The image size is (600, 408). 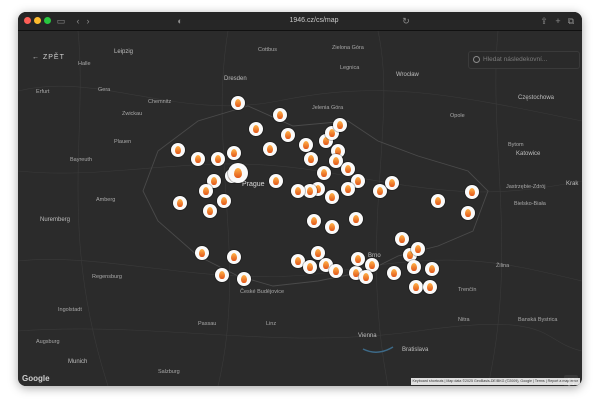 I want to click on city-label: Plauen, so click(x=123, y=142).